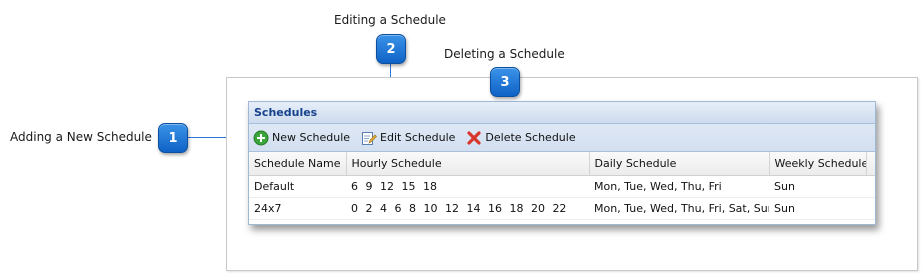 The height and width of the screenshot is (276, 924). What do you see at coordinates (297, 186) in the screenshot?
I see `cell-schedule-name: Default` at bounding box center [297, 186].